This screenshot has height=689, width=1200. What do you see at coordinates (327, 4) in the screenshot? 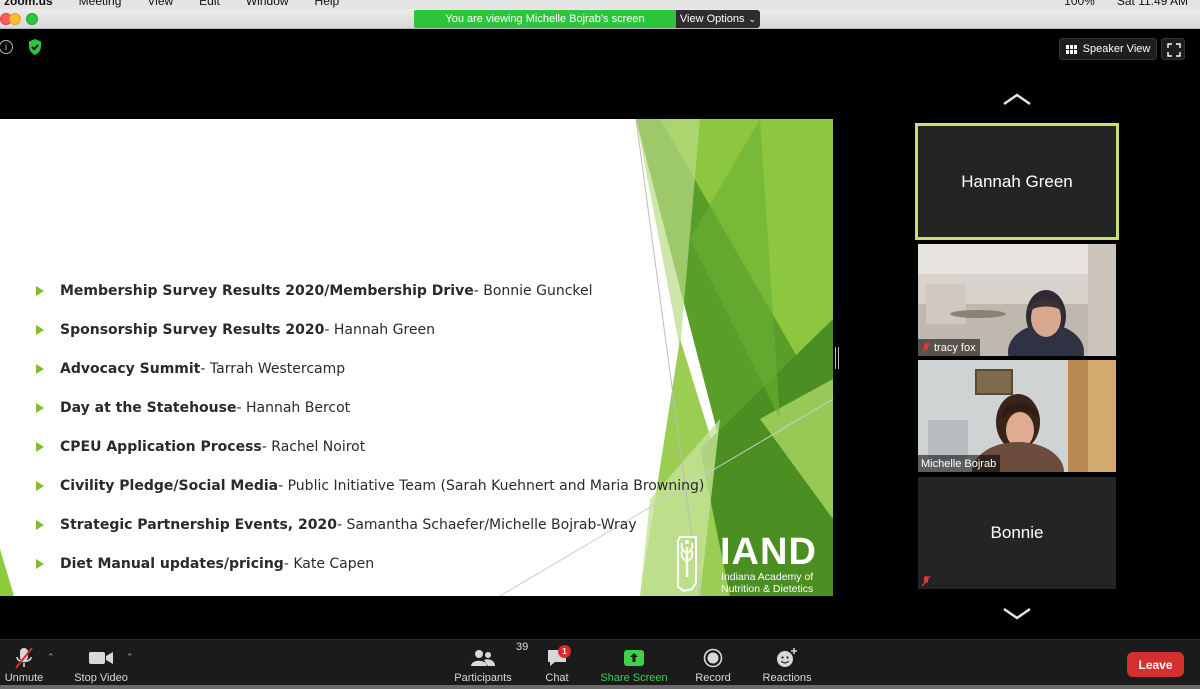
I see `menu-help: Help` at bounding box center [327, 4].